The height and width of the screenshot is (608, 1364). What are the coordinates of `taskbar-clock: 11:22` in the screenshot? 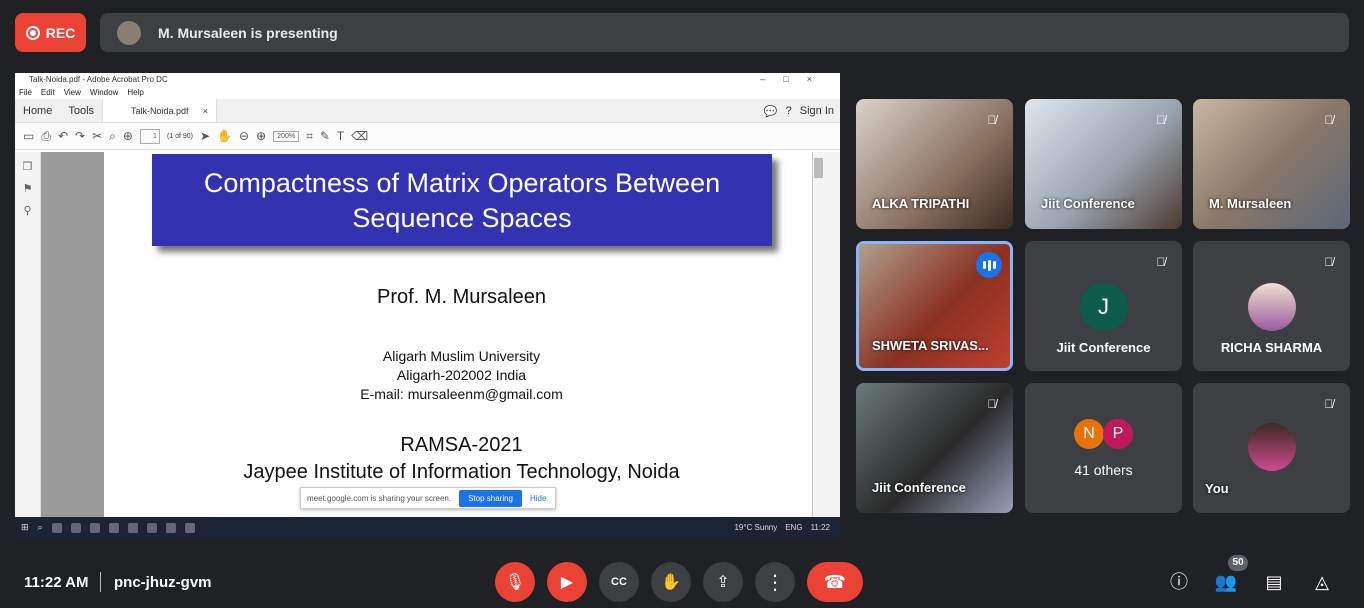 It's located at (820, 527).